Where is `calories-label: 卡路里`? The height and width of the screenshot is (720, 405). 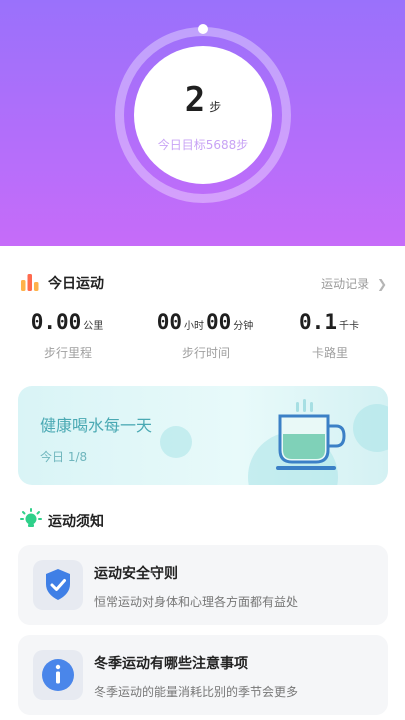
calories-label: 卡路里 is located at coordinates (329, 353).